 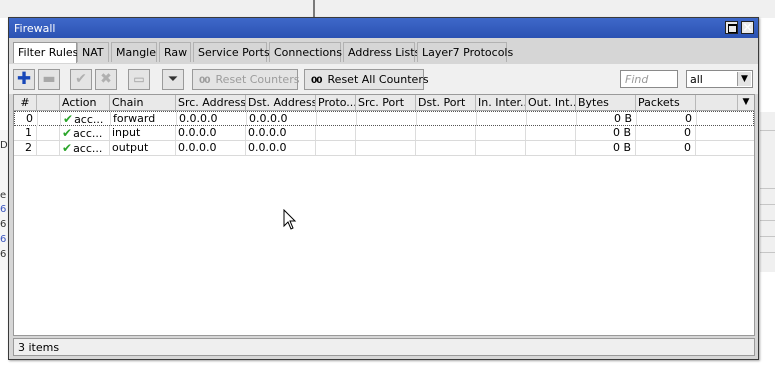 What do you see at coordinates (175, 52) in the screenshot?
I see `tab-raw: Raw` at bounding box center [175, 52].